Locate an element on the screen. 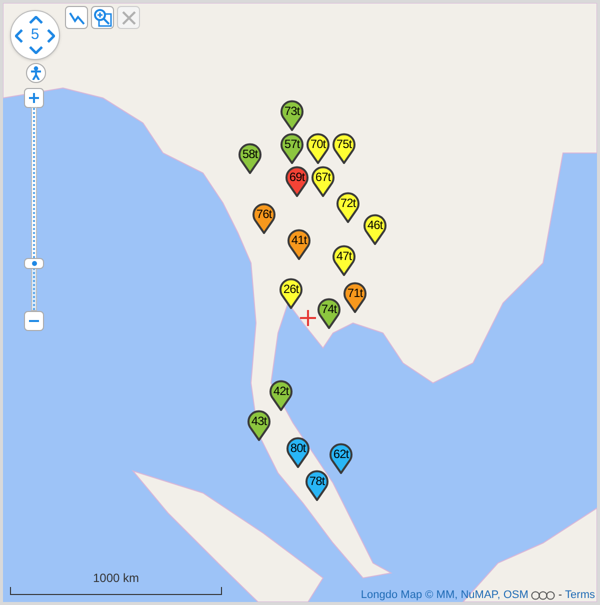 The image size is (600, 605). map-marker: 69t is located at coordinates (297, 181).